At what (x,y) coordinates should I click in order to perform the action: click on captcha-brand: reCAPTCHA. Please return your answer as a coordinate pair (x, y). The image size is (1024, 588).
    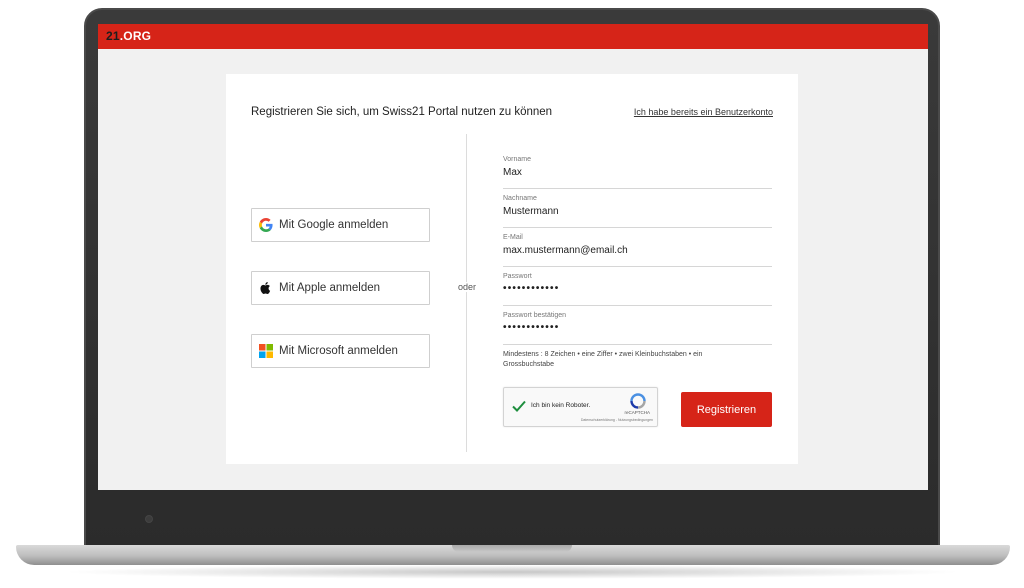
    Looking at the image, I should click on (637, 412).